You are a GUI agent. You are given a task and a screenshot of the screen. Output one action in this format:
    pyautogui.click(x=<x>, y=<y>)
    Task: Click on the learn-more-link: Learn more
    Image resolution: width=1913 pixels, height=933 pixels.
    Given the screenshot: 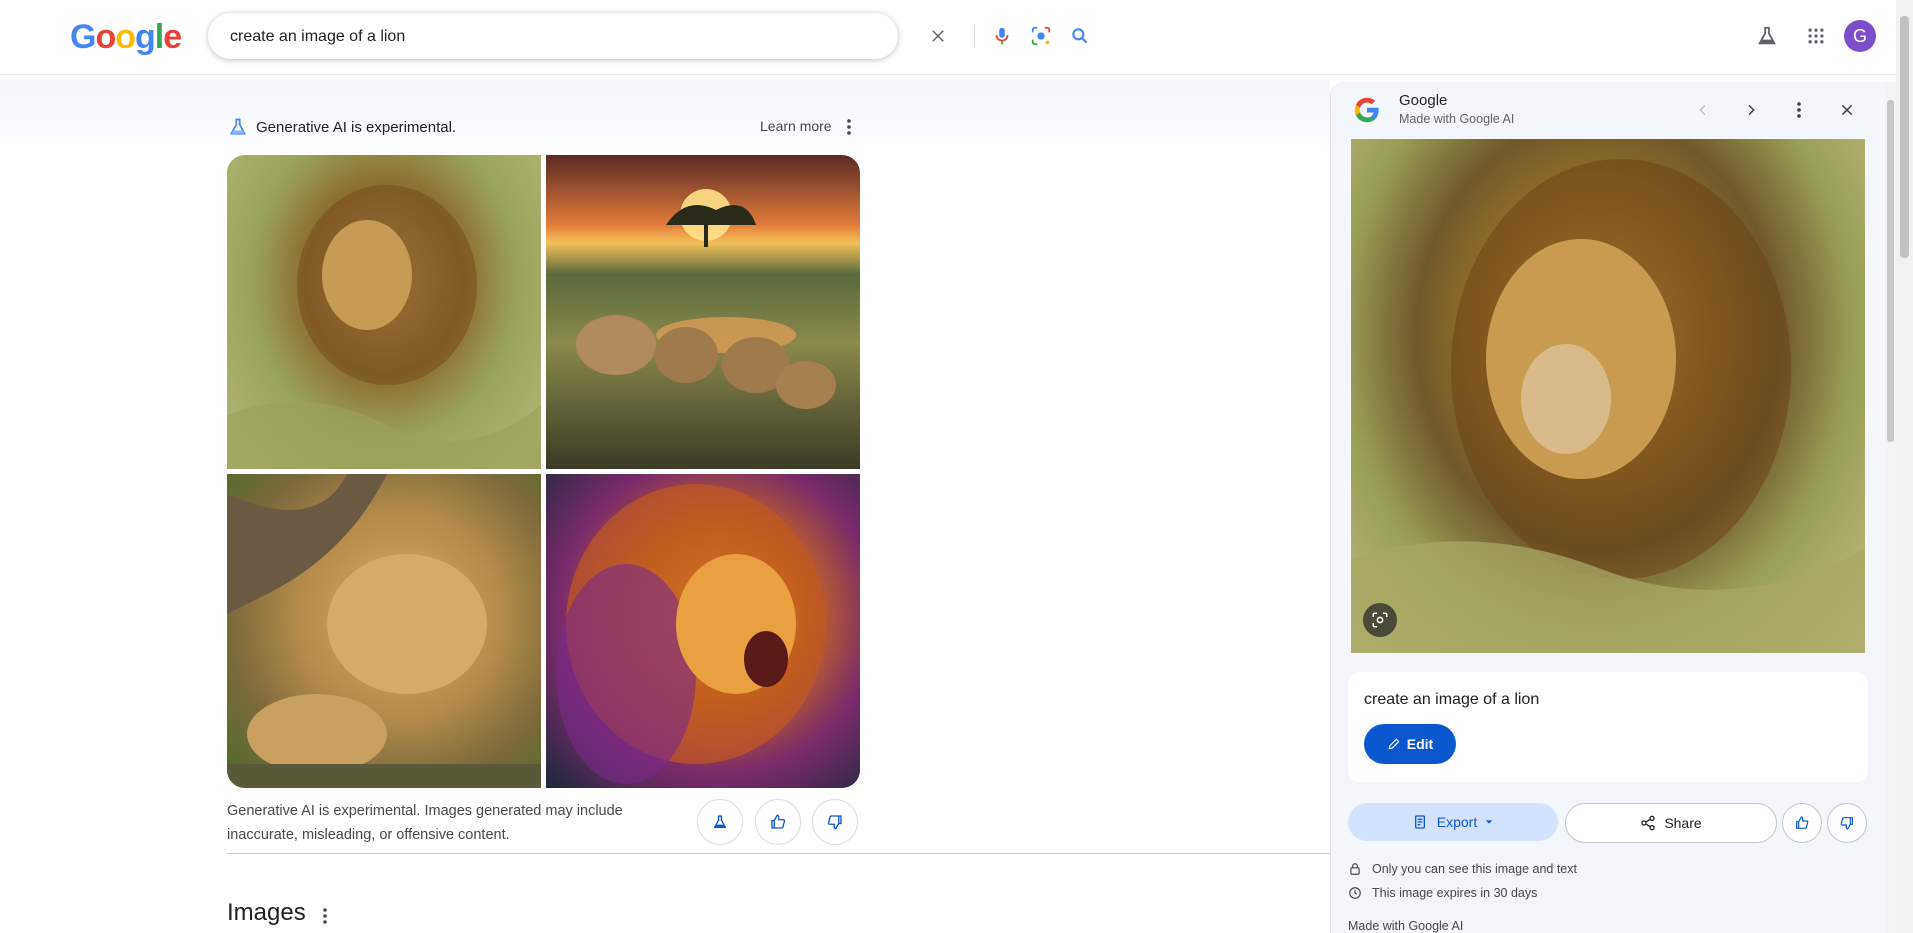 What is the action you would take?
    pyautogui.click(x=796, y=126)
    